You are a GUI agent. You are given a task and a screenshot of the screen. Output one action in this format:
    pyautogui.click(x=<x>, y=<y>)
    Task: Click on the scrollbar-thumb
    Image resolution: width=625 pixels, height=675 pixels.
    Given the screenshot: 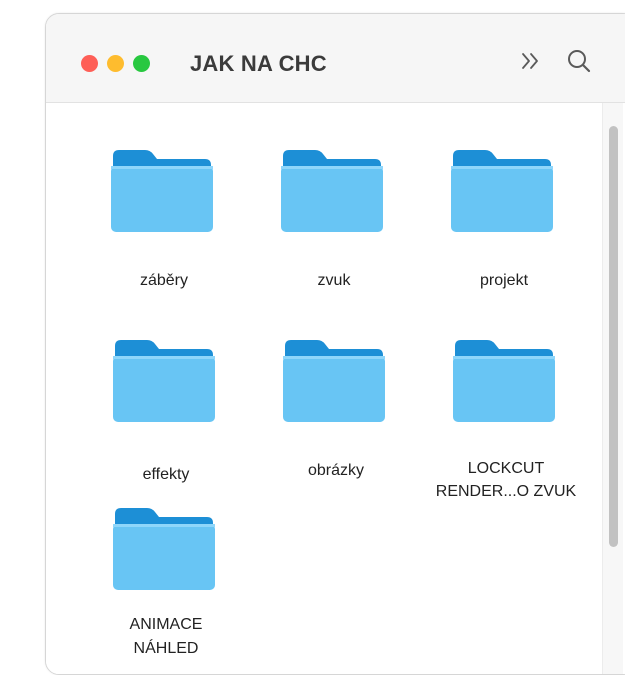 What is the action you would take?
    pyautogui.click(x=613, y=336)
    